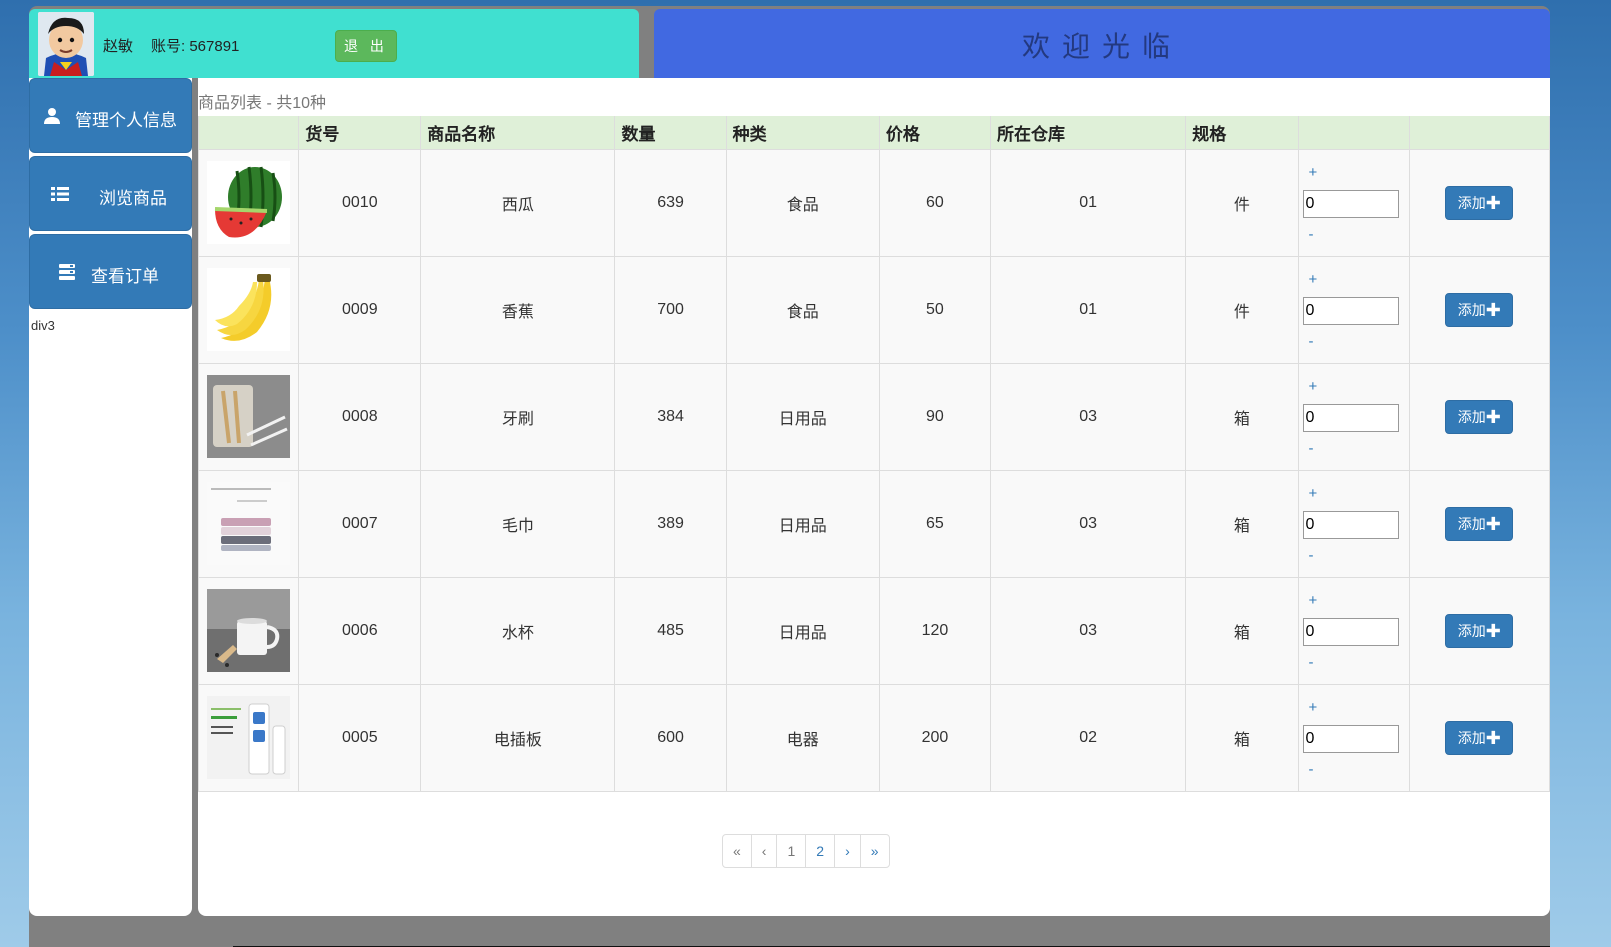 Image resolution: width=1611 pixels, height=947 pixels. I want to click on cell-name: 牙刷, so click(518, 416).